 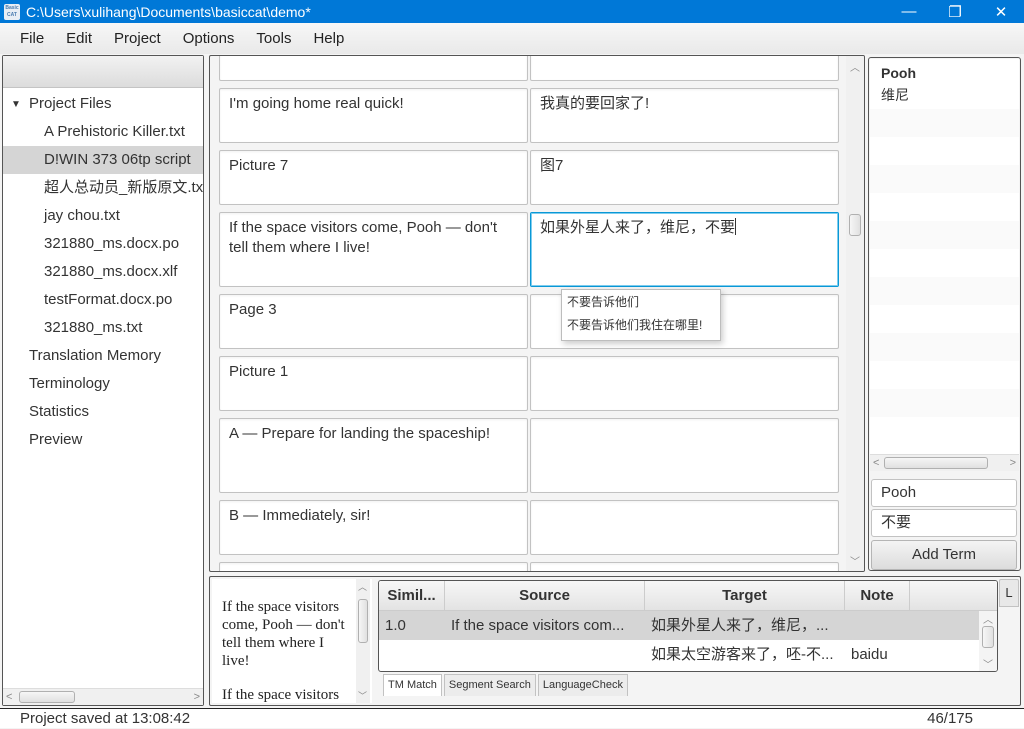 I want to click on autocomplete-option: 不要告诉他们, so click(x=641, y=301).